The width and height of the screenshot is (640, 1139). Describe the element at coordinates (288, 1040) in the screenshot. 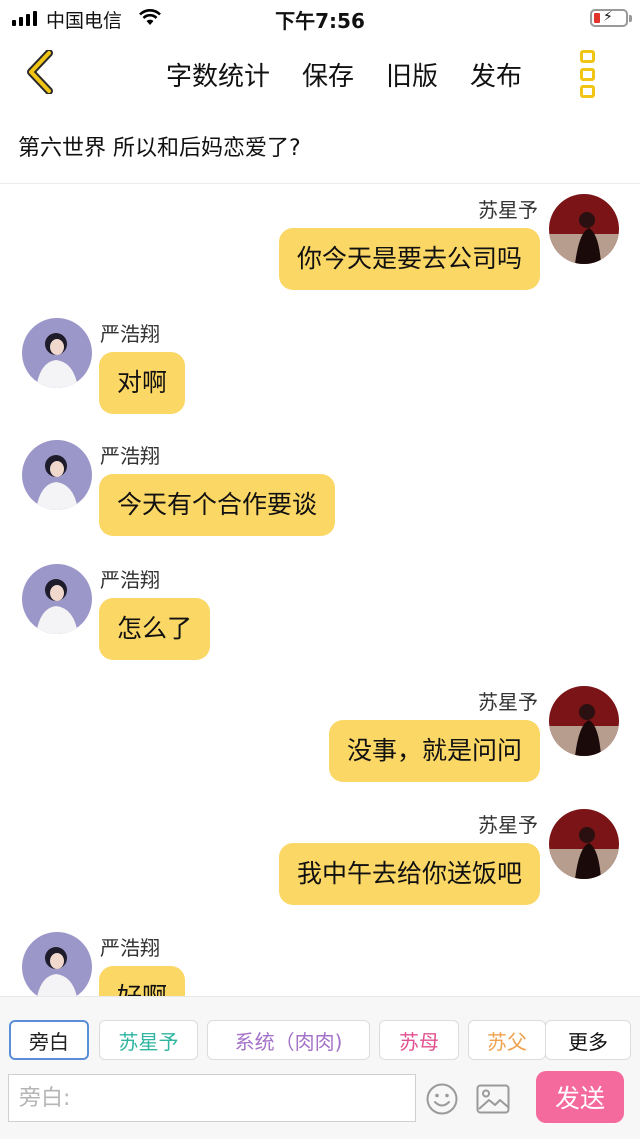

I see `role-chip-system: 系统（肉肉)` at that location.